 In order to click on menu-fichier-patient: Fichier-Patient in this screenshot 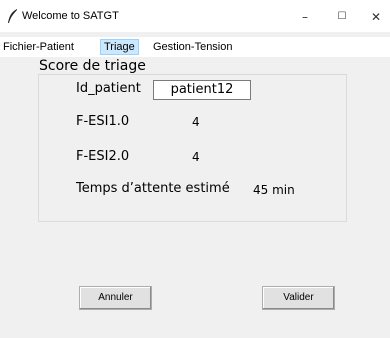, I will do `click(38, 47)`.